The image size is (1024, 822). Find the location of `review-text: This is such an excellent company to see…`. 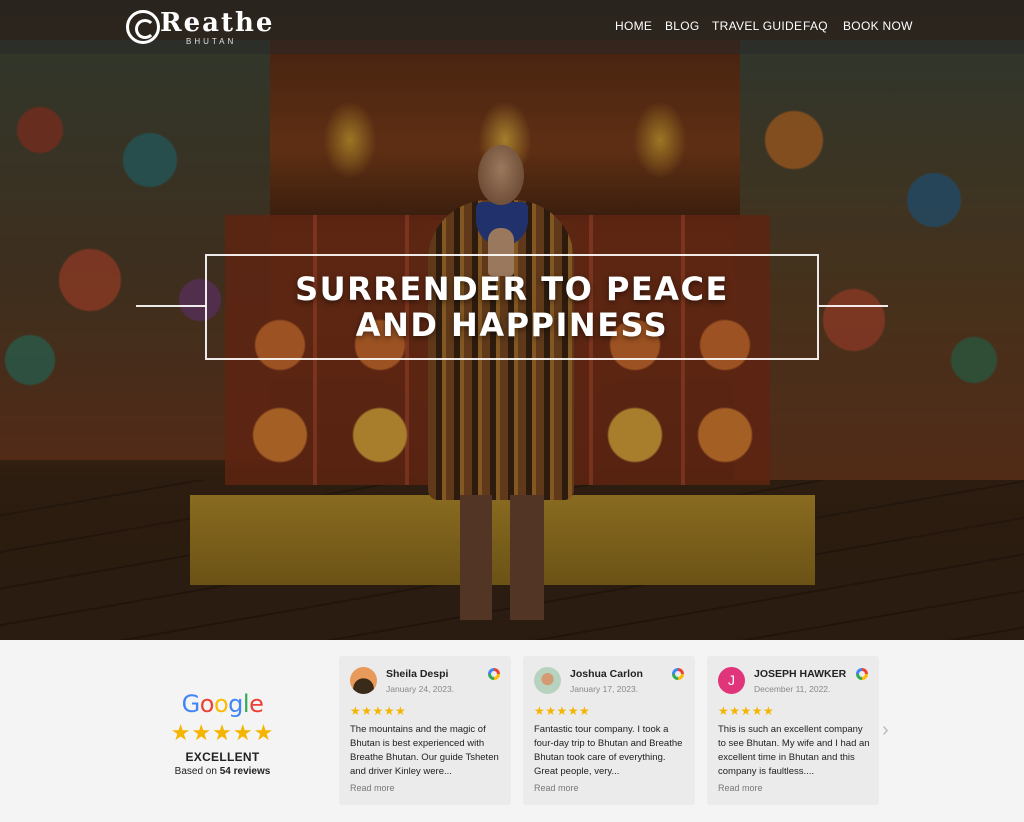

review-text: This is such an excellent company to see… is located at coordinates (794, 750).